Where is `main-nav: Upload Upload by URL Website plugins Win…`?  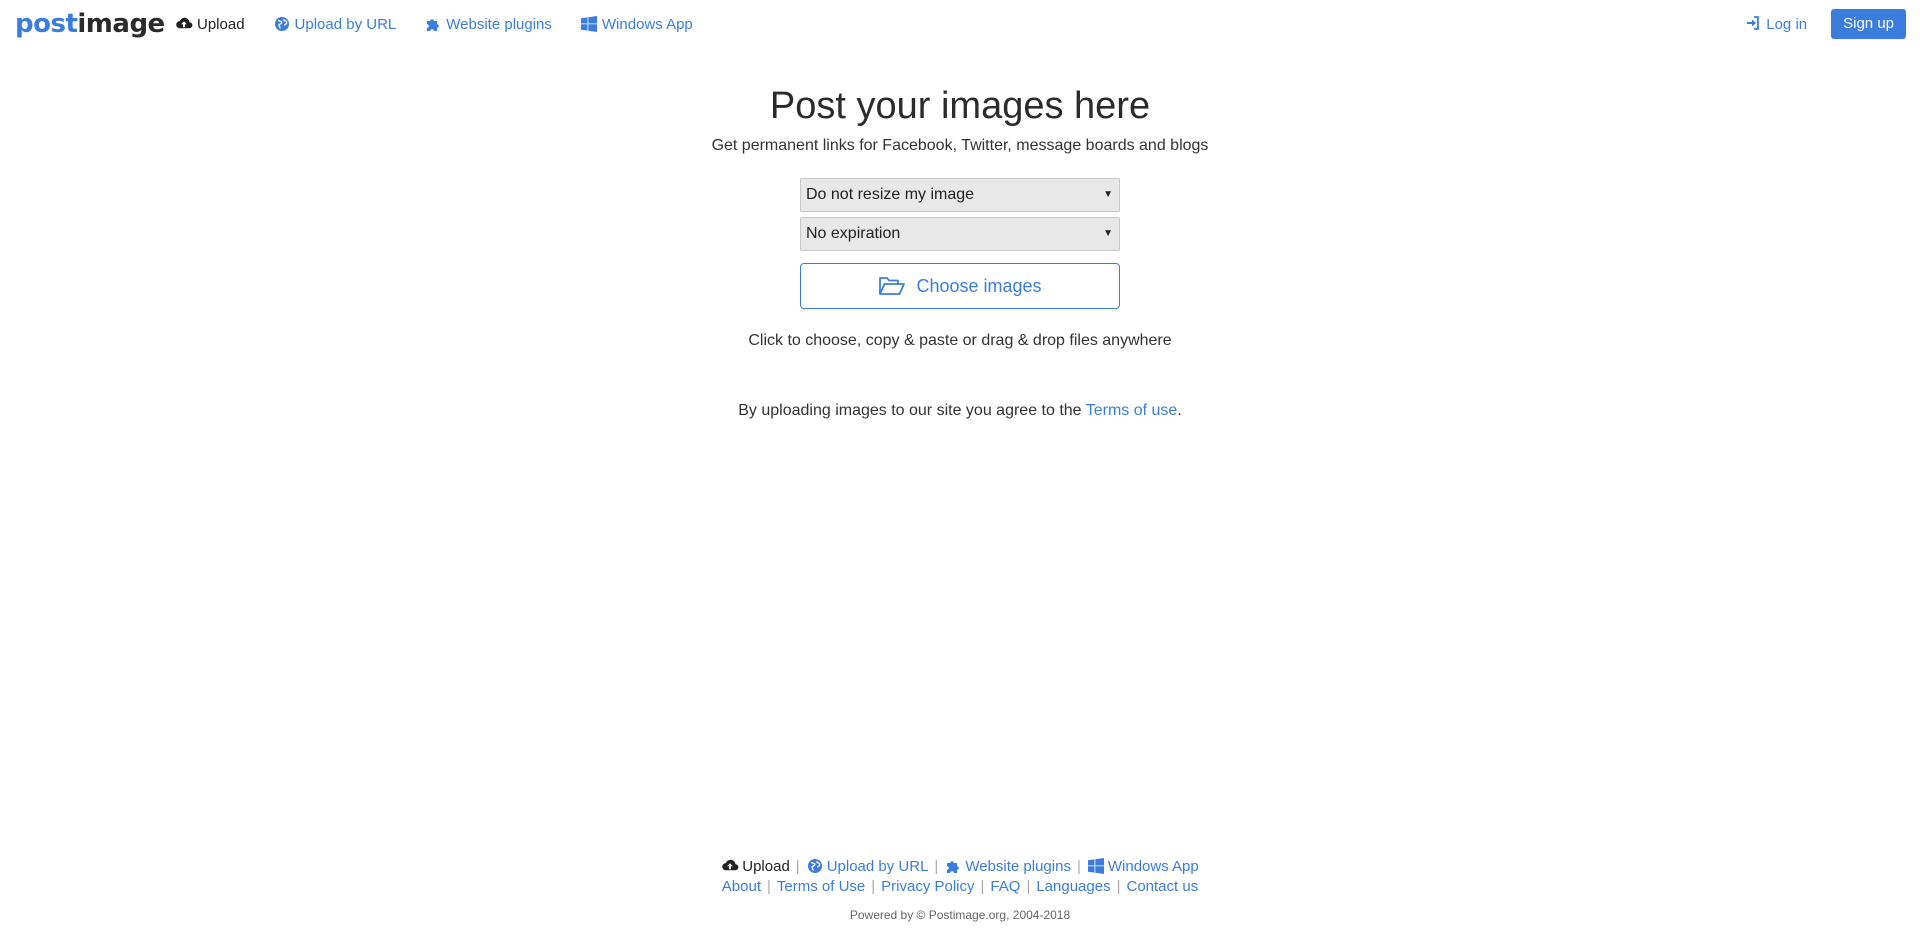
main-nav: Upload Upload by URL Website plugins Win… is located at coordinates (448, 24).